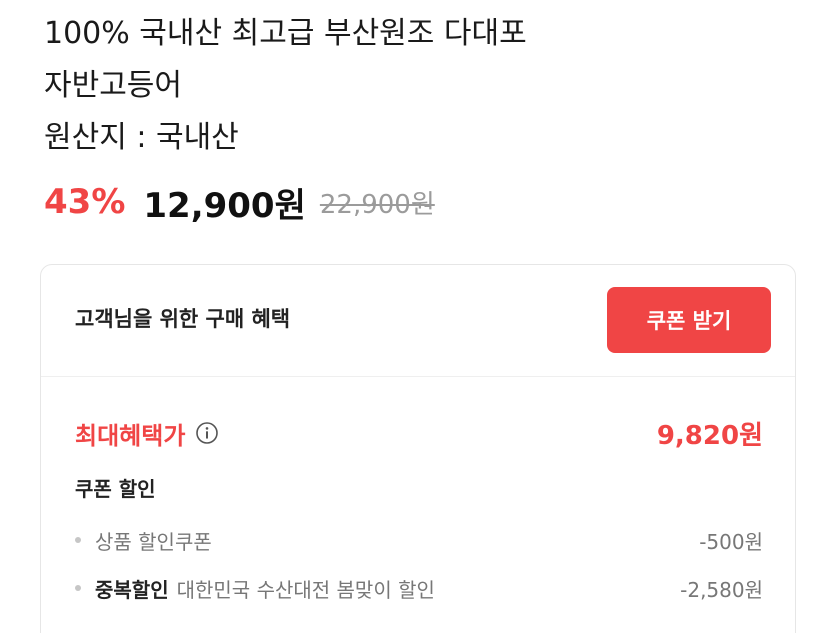  Describe the element at coordinates (113, 85) in the screenshot. I see `product-title-line-2: 자반고등어` at that location.